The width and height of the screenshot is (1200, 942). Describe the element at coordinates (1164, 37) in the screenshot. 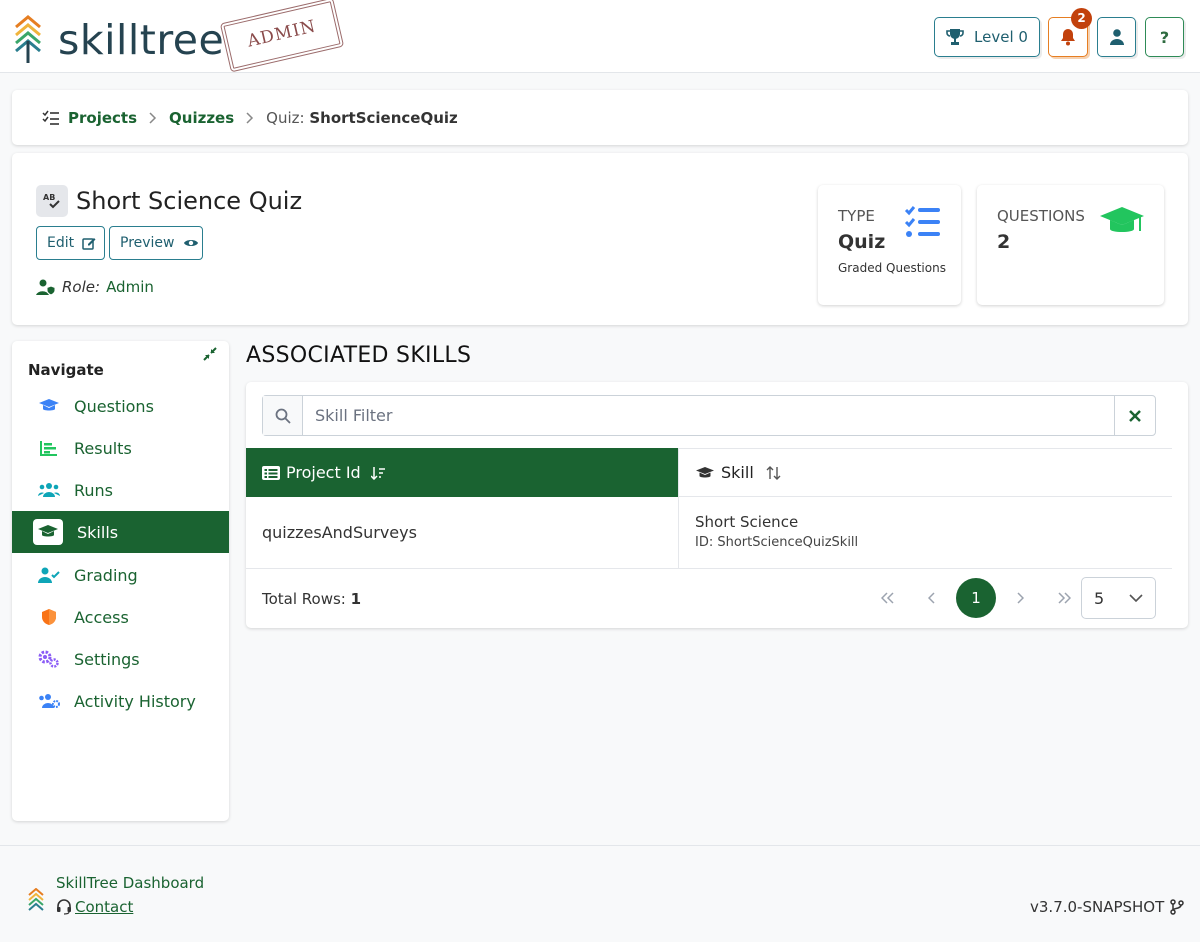

I see `help-button: ?` at that location.